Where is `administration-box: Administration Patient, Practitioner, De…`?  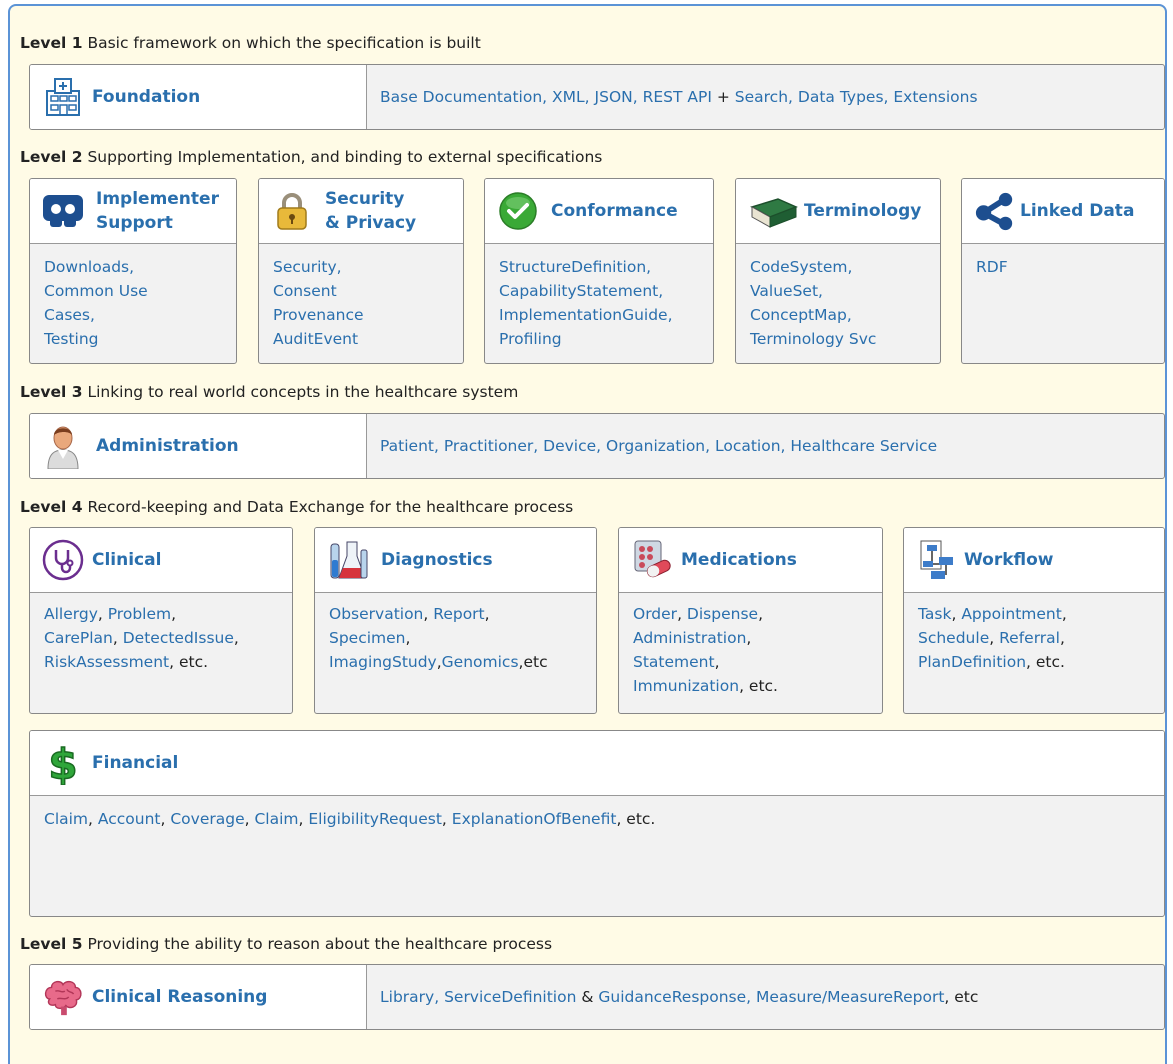
administration-box: Administration Patient, Practitioner, De… is located at coordinates (597, 446).